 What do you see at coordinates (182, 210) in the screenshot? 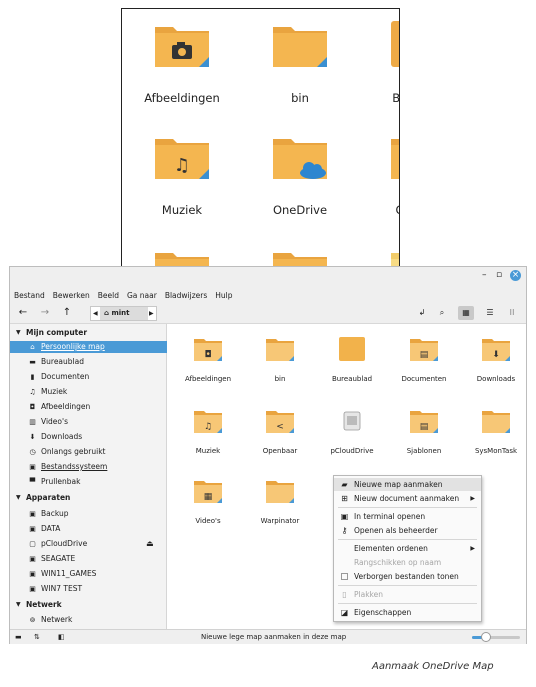
I see `zoom-label: Muziek` at bounding box center [182, 210].